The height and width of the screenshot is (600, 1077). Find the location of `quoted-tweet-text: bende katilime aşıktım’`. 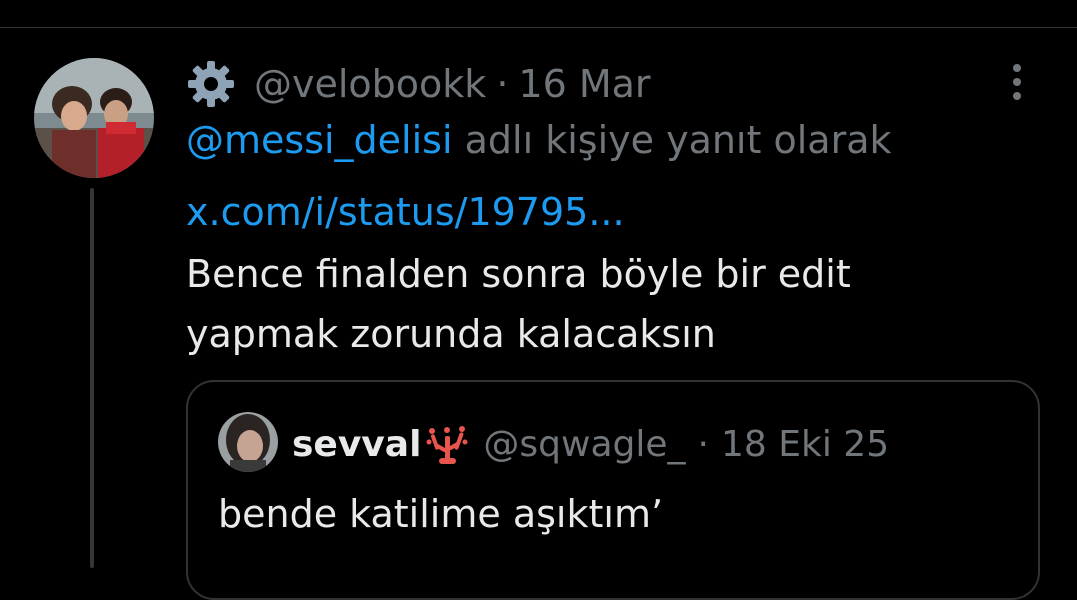

quoted-tweet-text: bende katilime aşıktım’ is located at coordinates (441, 514).